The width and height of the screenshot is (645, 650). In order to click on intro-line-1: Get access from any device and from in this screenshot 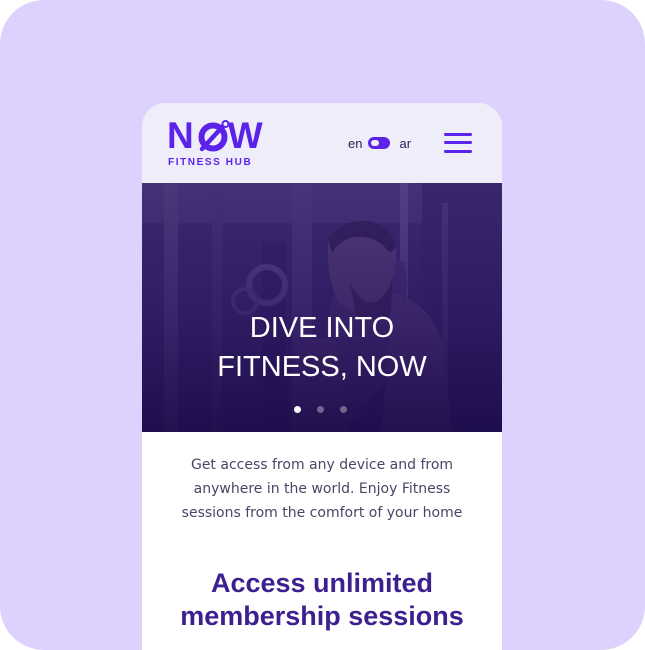, I will do `click(322, 465)`.